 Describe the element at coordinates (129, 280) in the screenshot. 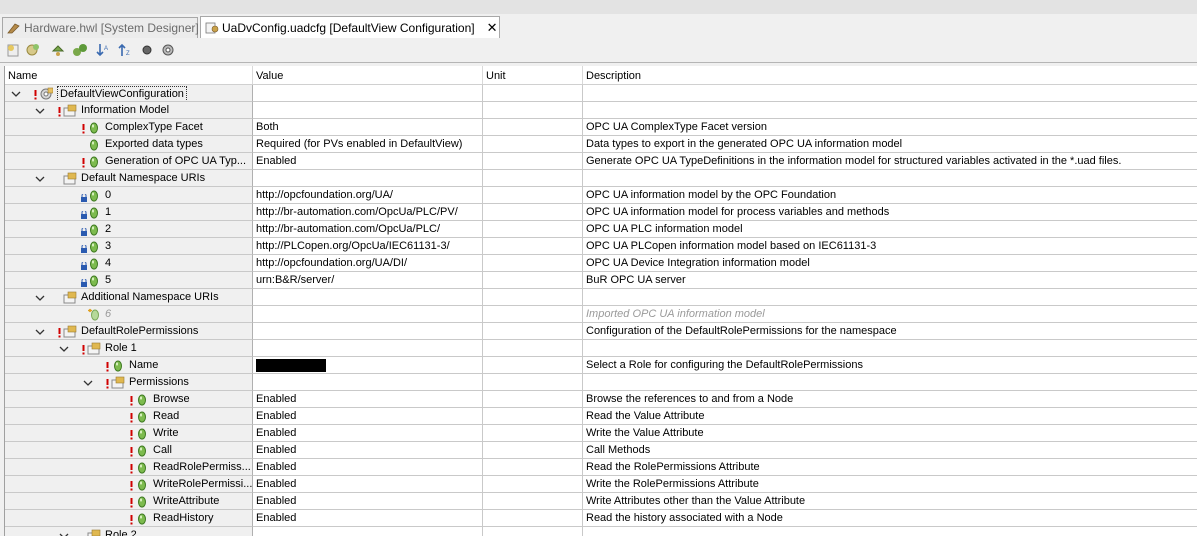

I see `name-cell: 5` at that location.